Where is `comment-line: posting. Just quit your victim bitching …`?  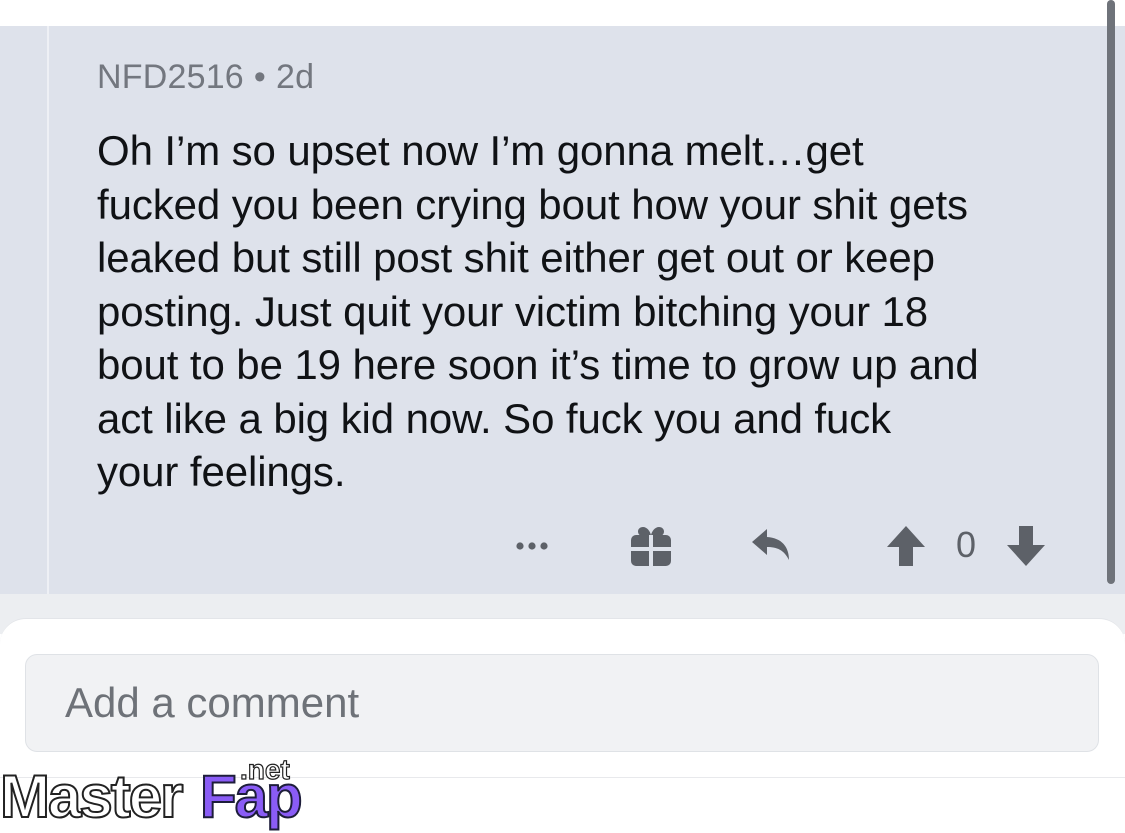
comment-line: posting. Just quit your victim bitching … is located at coordinates (513, 311).